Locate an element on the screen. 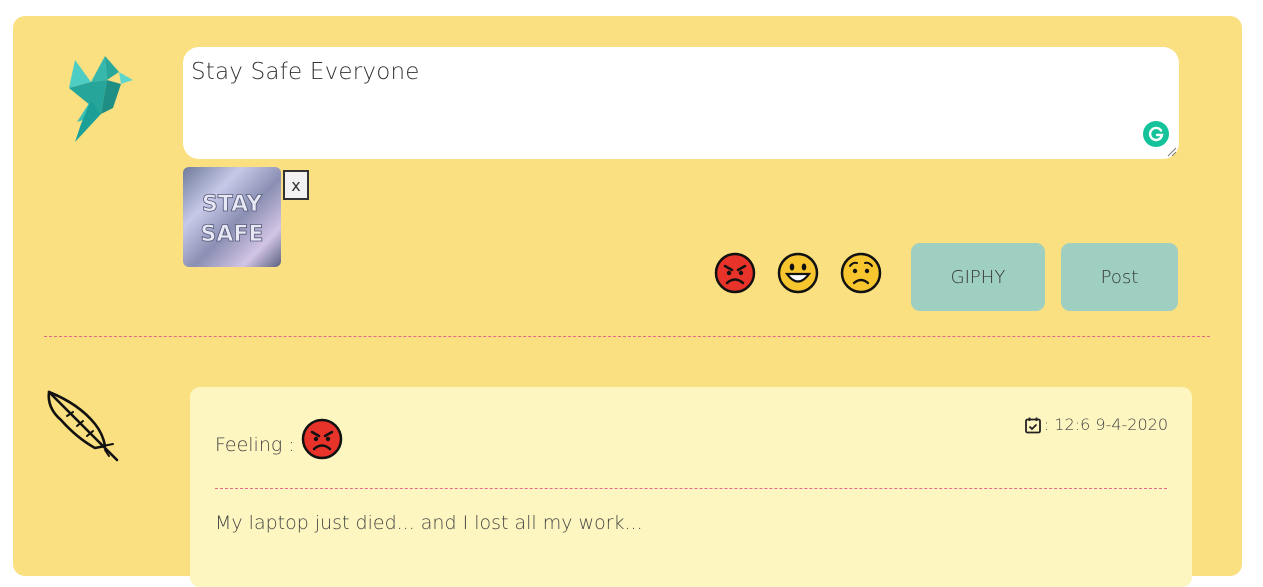  giphy-button: GIPHY is located at coordinates (978, 277).